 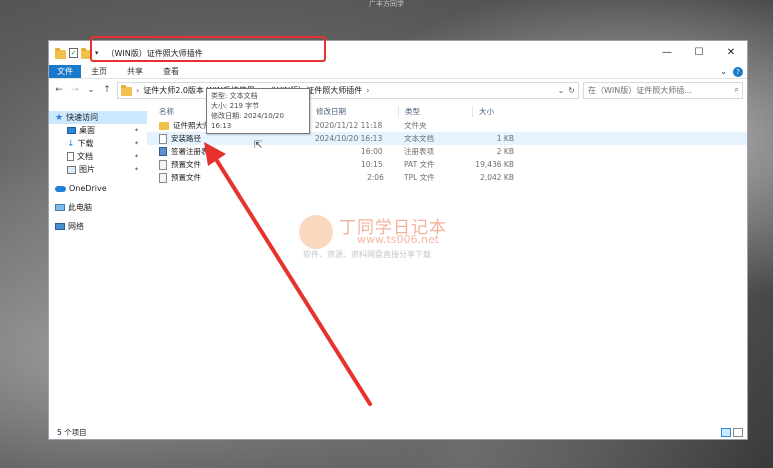 What do you see at coordinates (375, 177) in the screenshot?
I see `file-date: 2:06` at bounding box center [375, 177].